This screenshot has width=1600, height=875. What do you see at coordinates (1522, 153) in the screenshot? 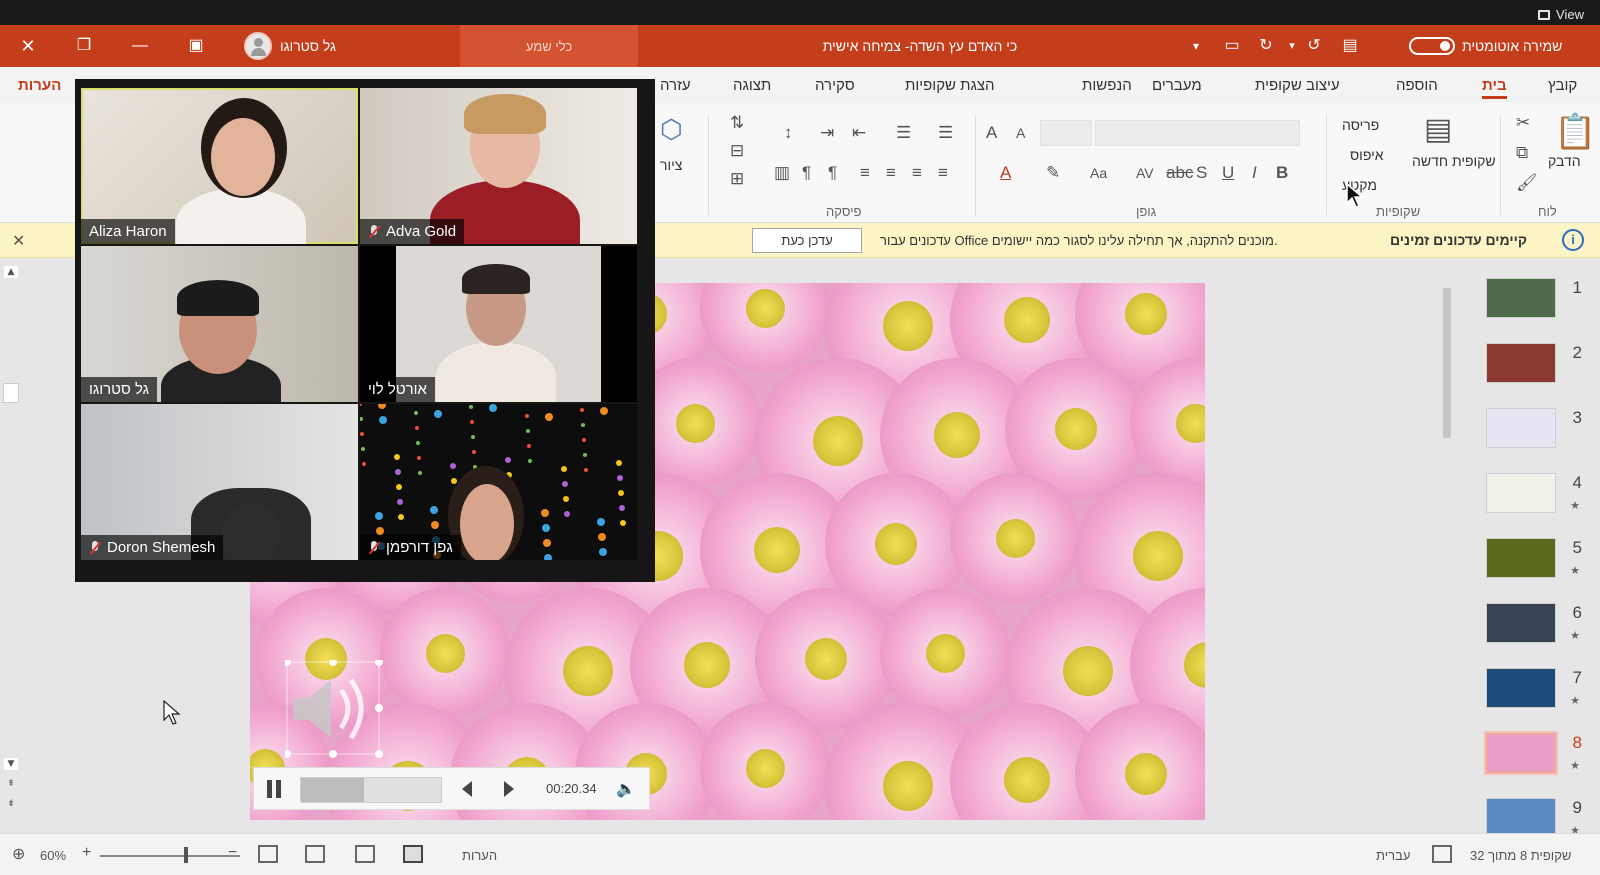
I see `copy-icon: ⧉` at bounding box center [1522, 153].